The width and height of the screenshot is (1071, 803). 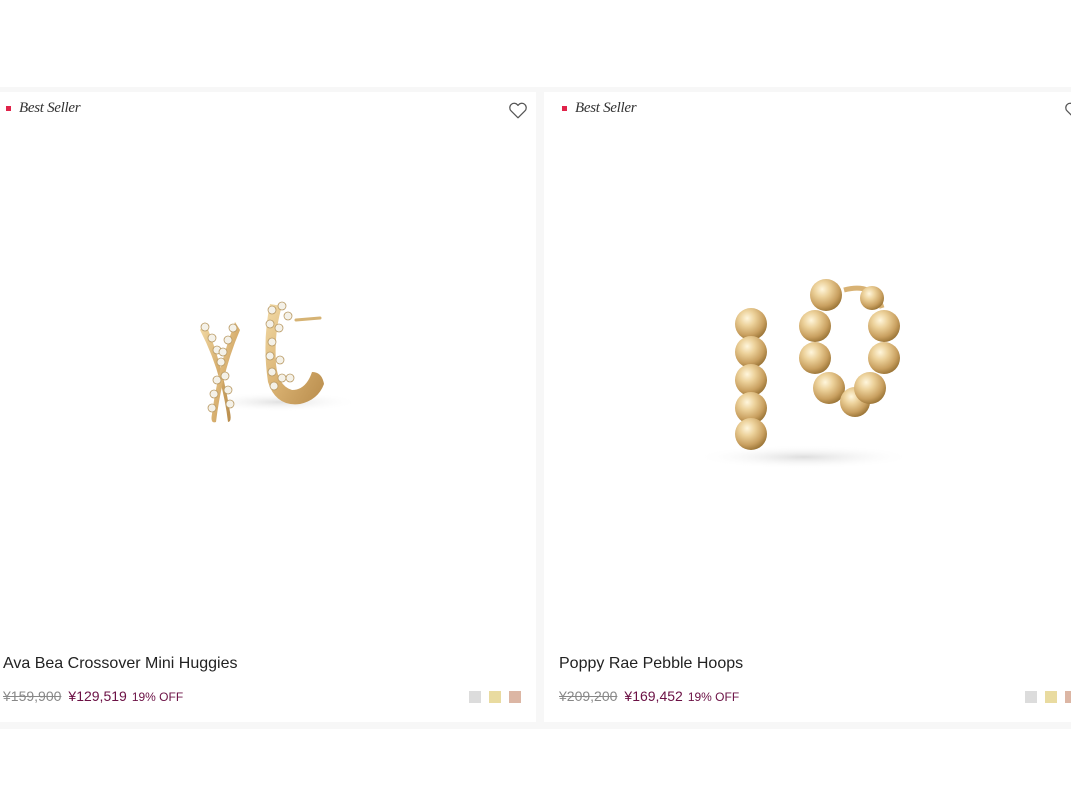 I want to click on price-row: ¥209,200 ¥169,452 19% OFF, so click(x=649, y=696).